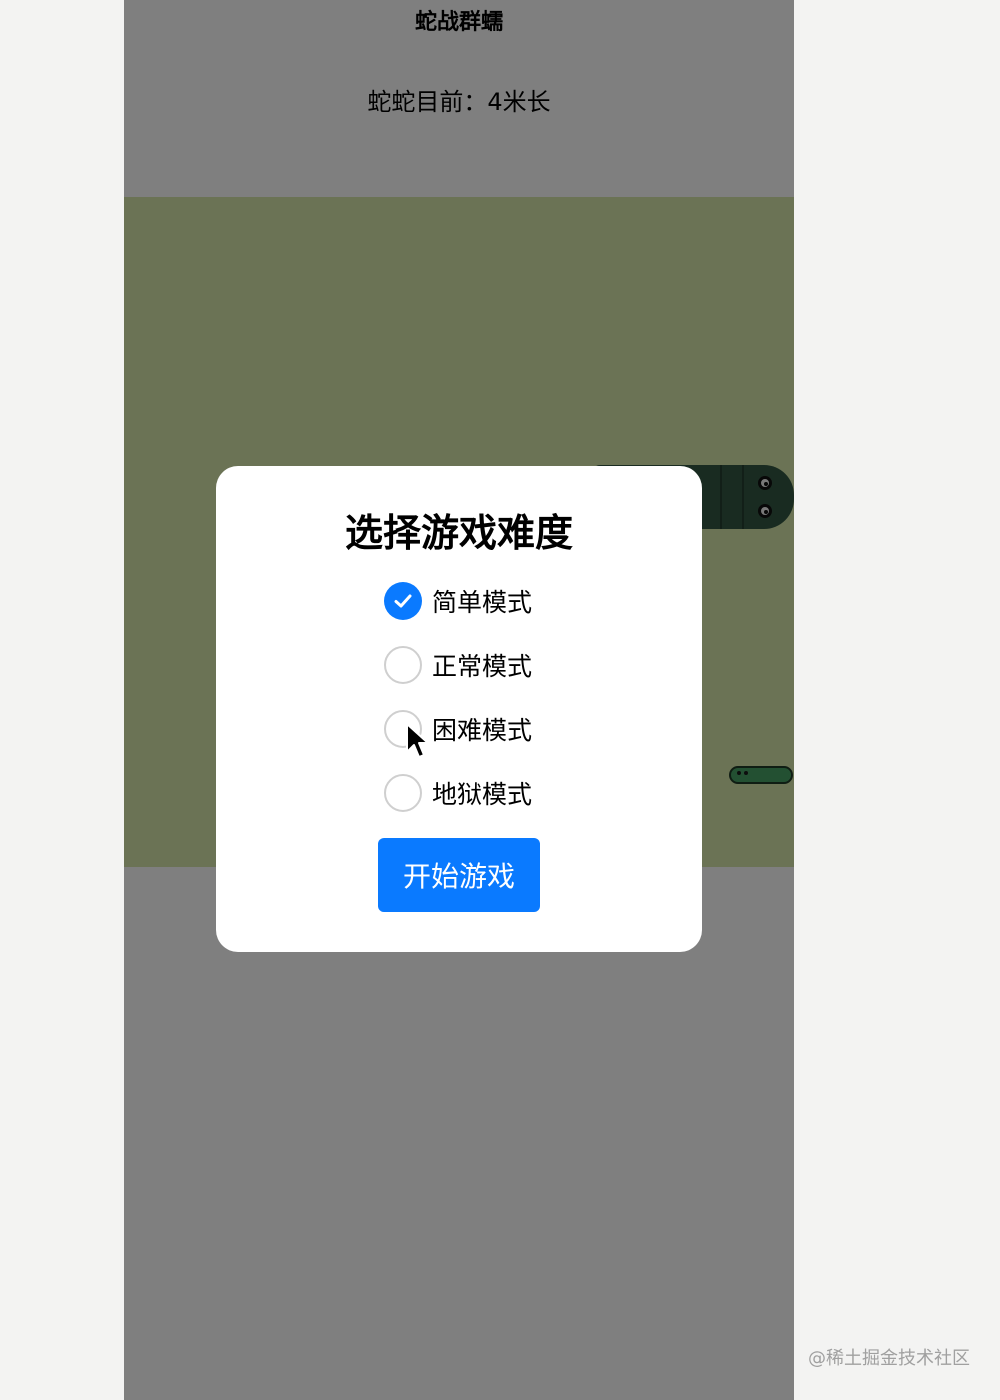  I want to click on watermark: @稀土掘金技术社区, so click(889, 1358).